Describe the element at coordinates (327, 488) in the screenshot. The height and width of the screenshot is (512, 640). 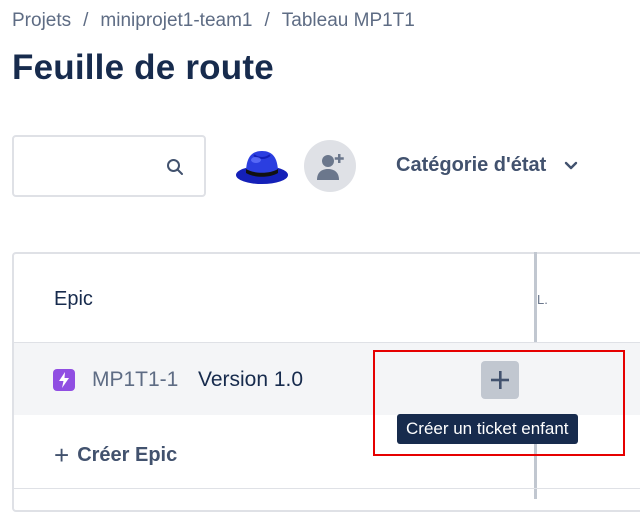
I see `row-divider` at that location.